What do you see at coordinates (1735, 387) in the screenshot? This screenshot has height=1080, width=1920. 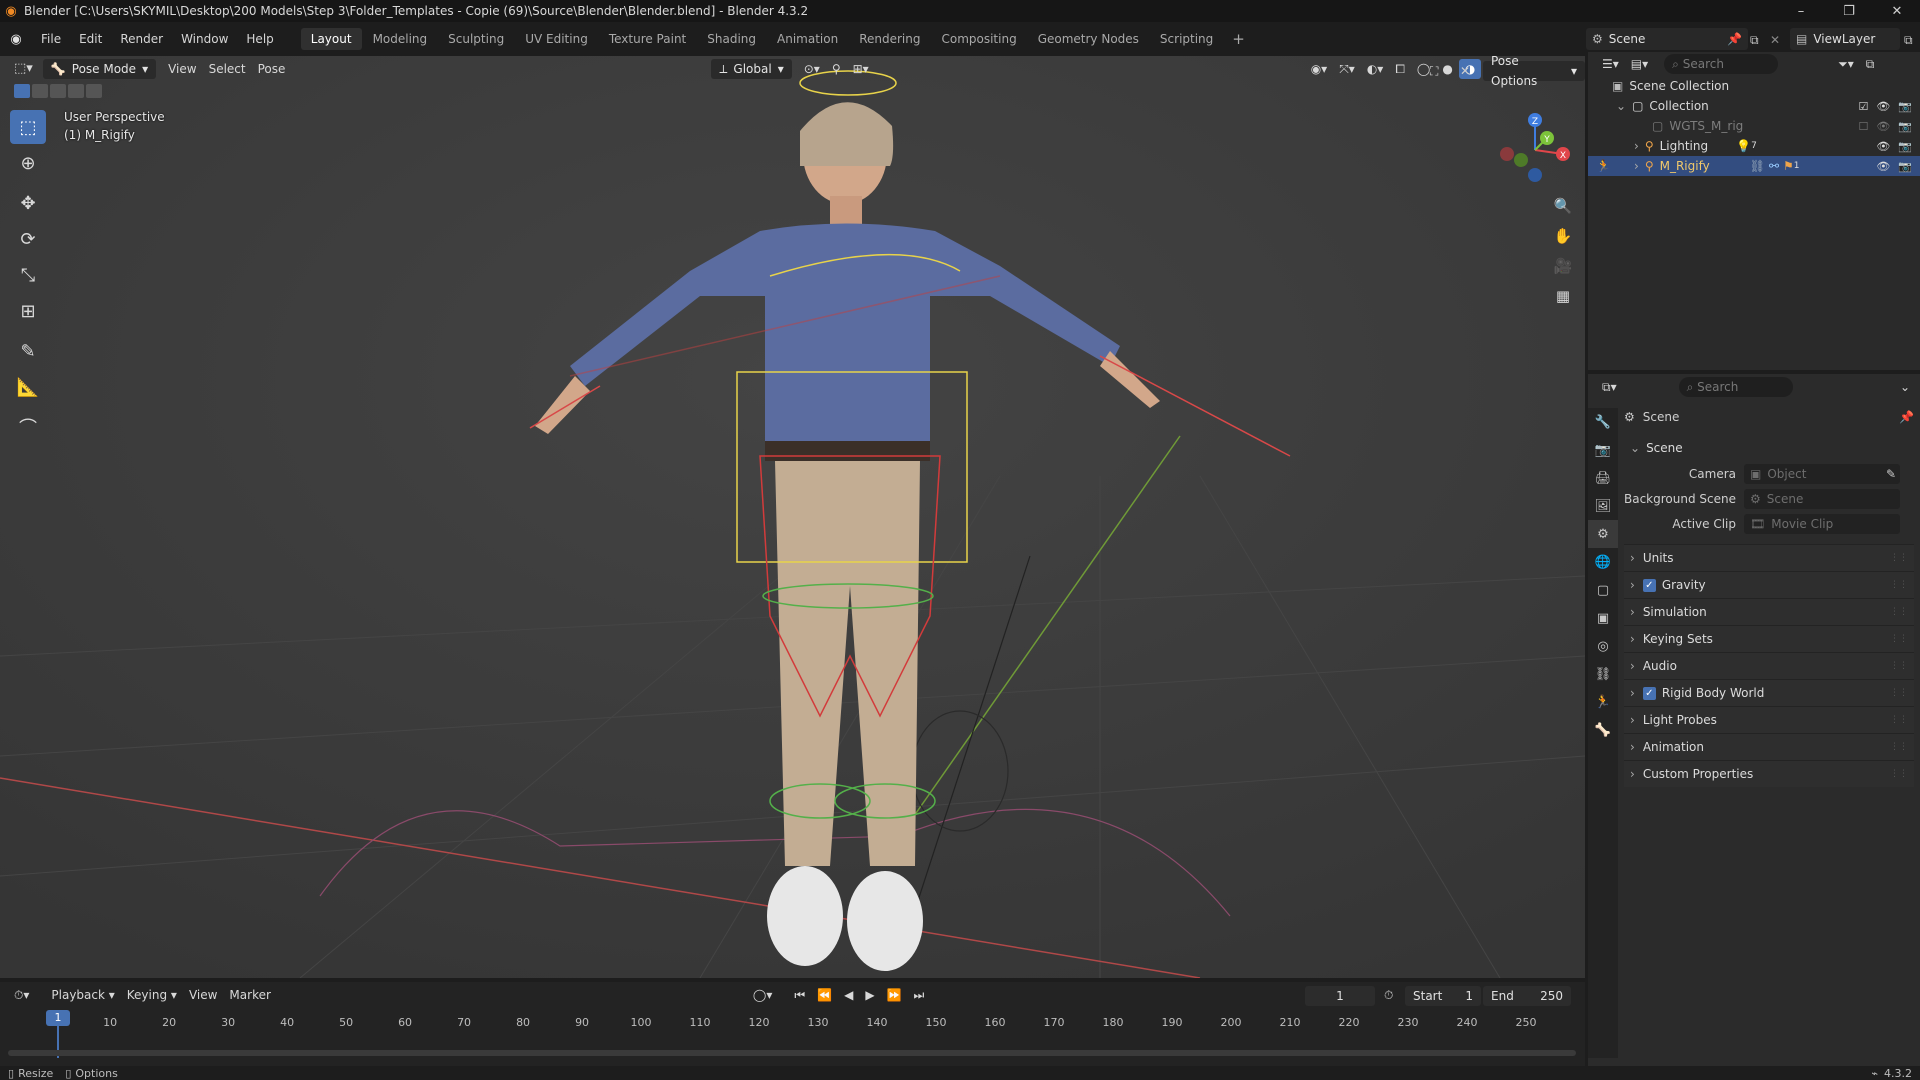 I see `properties-search-input: ⌕ Search` at bounding box center [1735, 387].